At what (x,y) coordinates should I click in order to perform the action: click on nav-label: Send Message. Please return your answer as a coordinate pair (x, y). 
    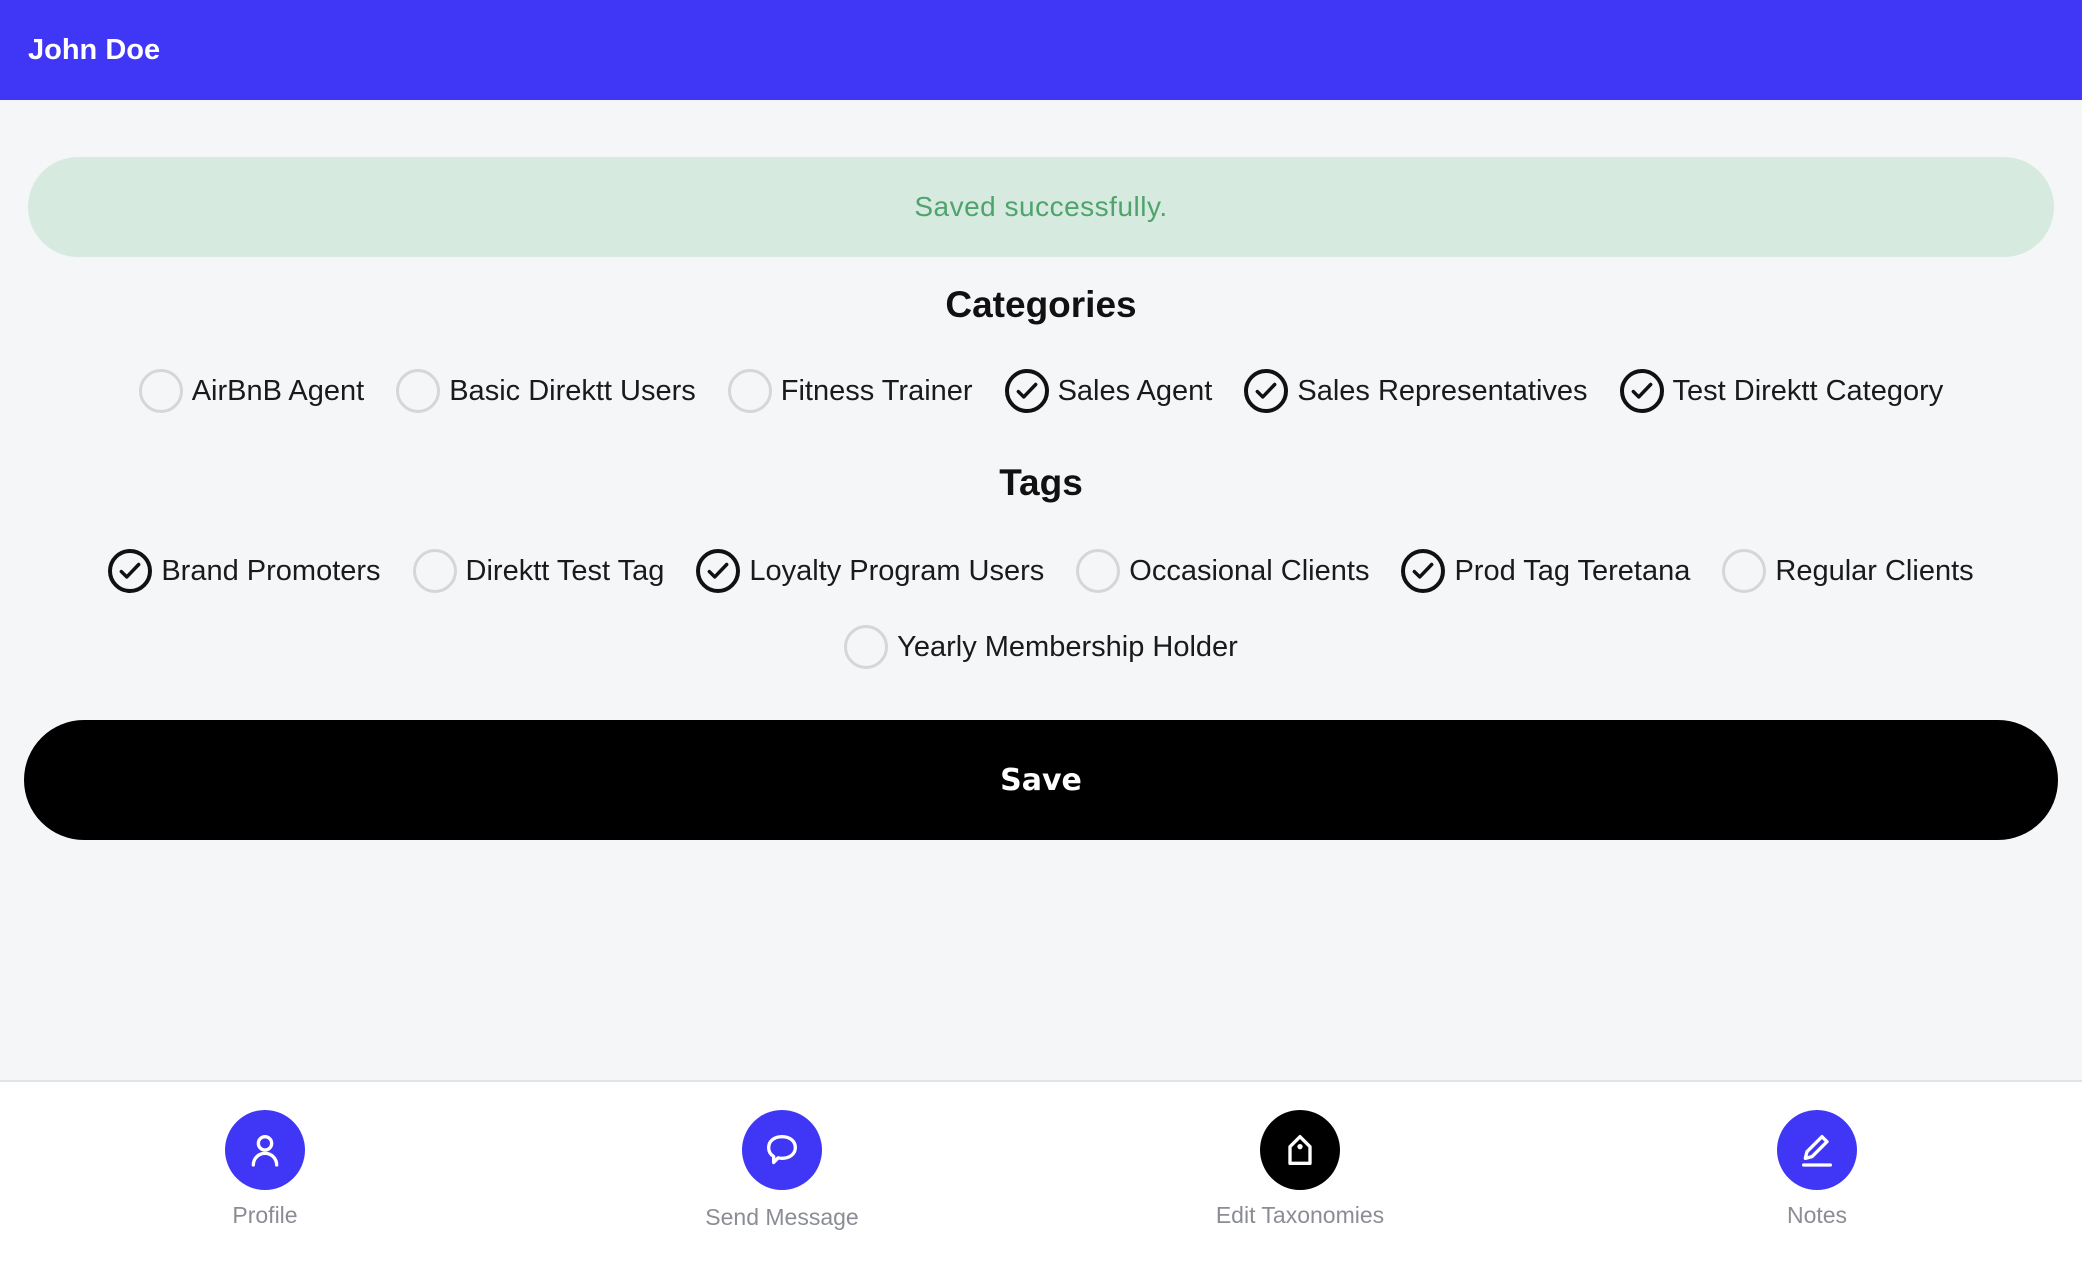
    Looking at the image, I should click on (782, 1217).